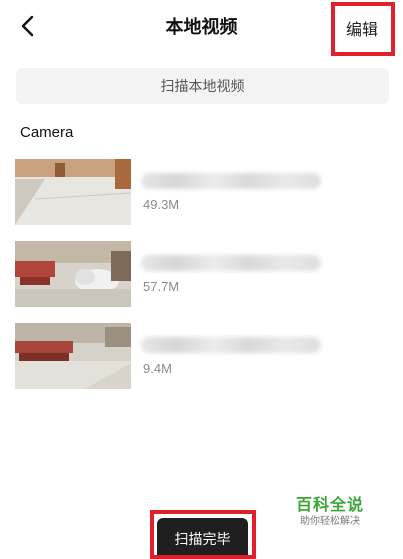 This screenshot has width=403, height=559. What do you see at coordinates (202, 356) in the screenshot?
I see `video-list-item: 9.4M` at bounding box center [202, 356].